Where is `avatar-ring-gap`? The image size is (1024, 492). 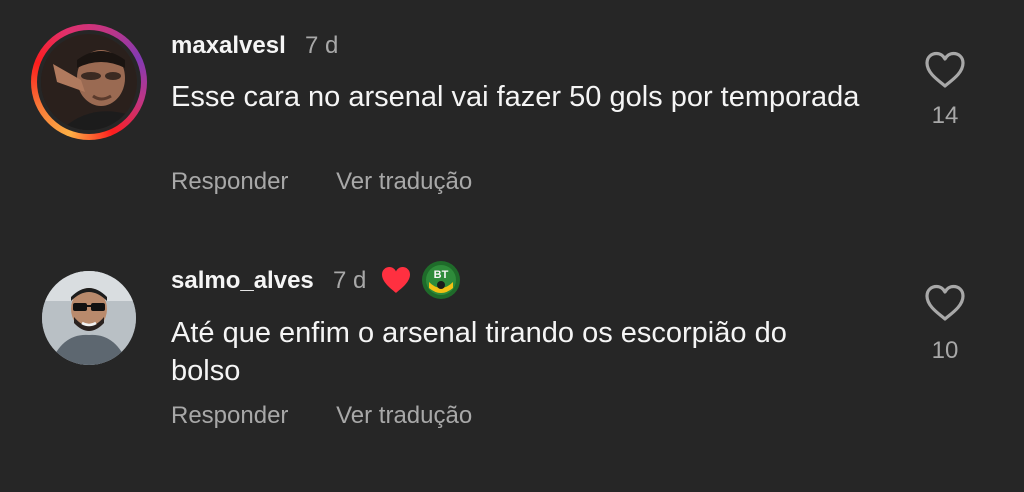
avatar-ring-gap is located at coordinates (89, 82).